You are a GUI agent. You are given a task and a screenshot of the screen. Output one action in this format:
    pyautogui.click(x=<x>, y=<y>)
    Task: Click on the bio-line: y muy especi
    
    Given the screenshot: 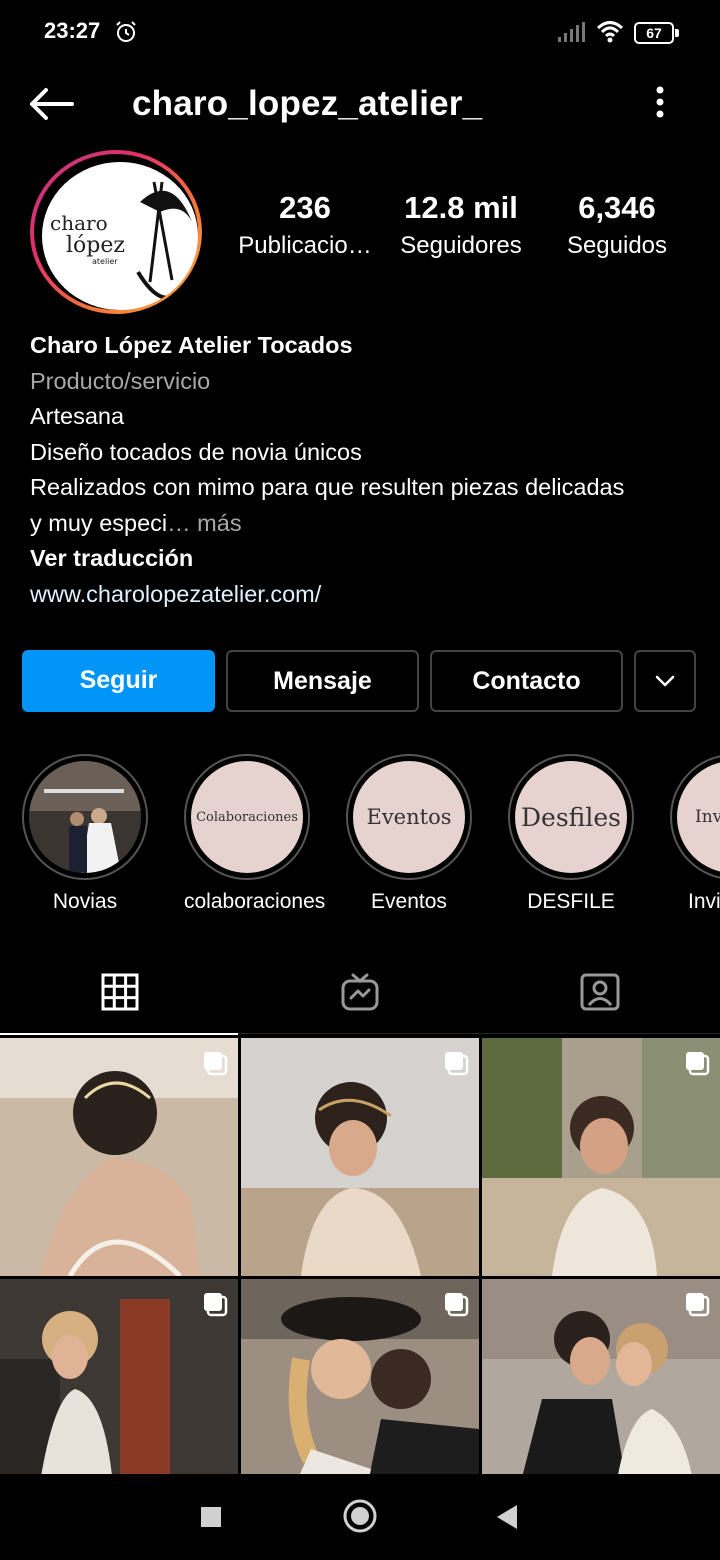 What is the action you would take?
    pyautogui.click(x=99, y=522)
    